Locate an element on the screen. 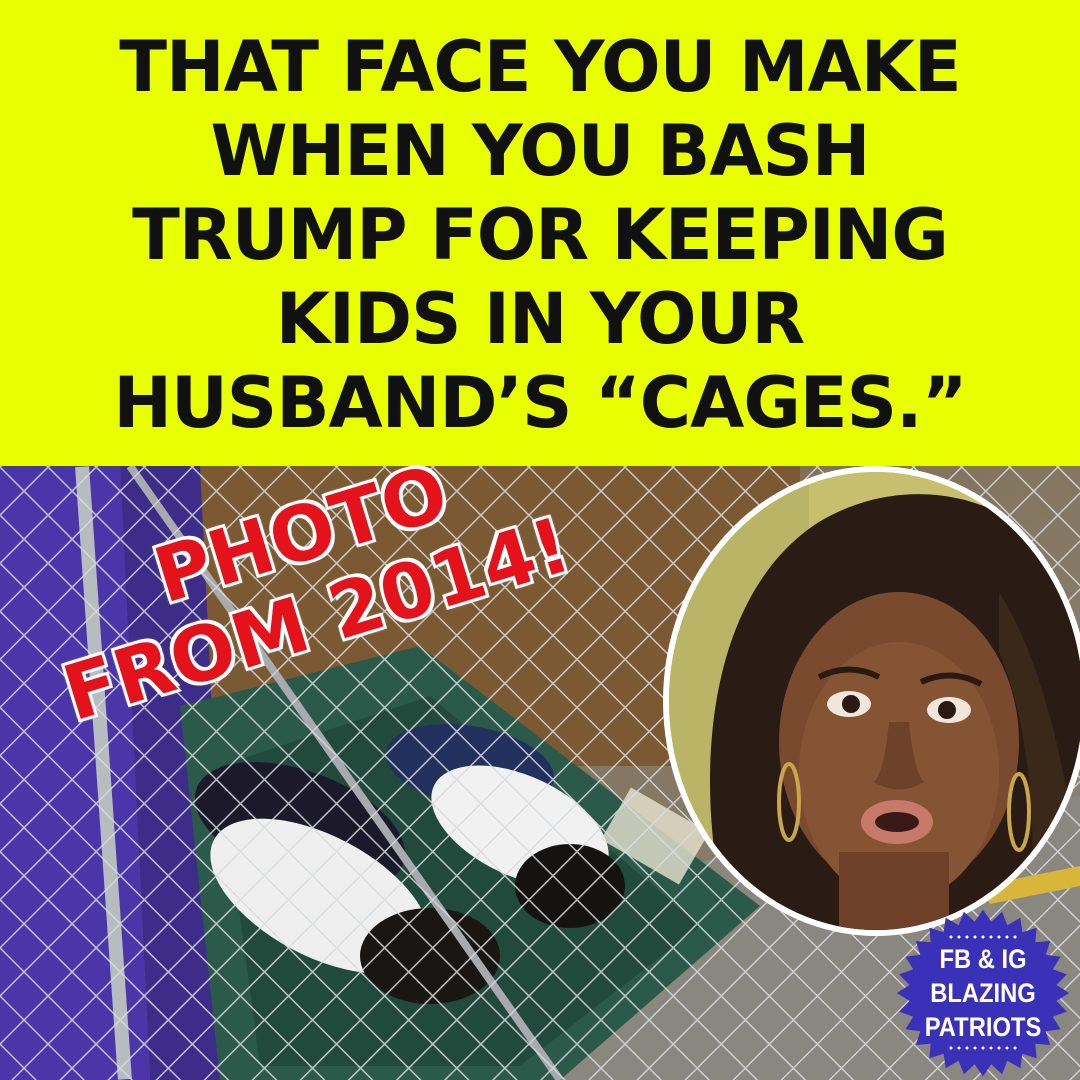 The width and height of the screenshot is (1080, 1080). headline-line: TRUMP FOR KEEPING is located at coordinates (540, 235).